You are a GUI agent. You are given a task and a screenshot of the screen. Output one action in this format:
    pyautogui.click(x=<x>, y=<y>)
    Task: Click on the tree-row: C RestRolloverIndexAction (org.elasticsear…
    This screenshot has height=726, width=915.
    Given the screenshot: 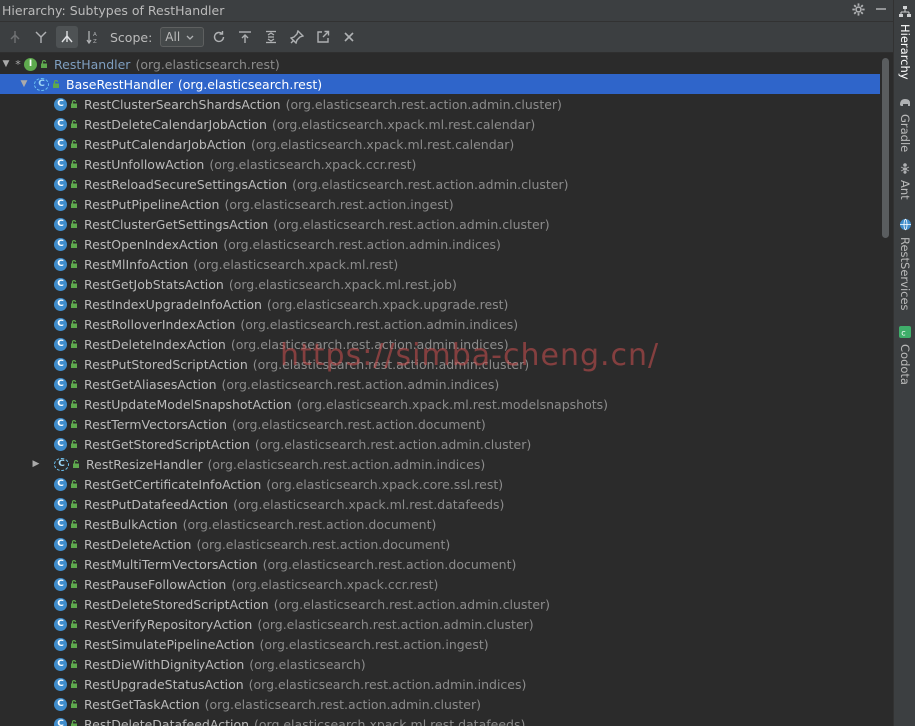 What is the action you would take?
    pyautogui.click(x=440, y=324)
    